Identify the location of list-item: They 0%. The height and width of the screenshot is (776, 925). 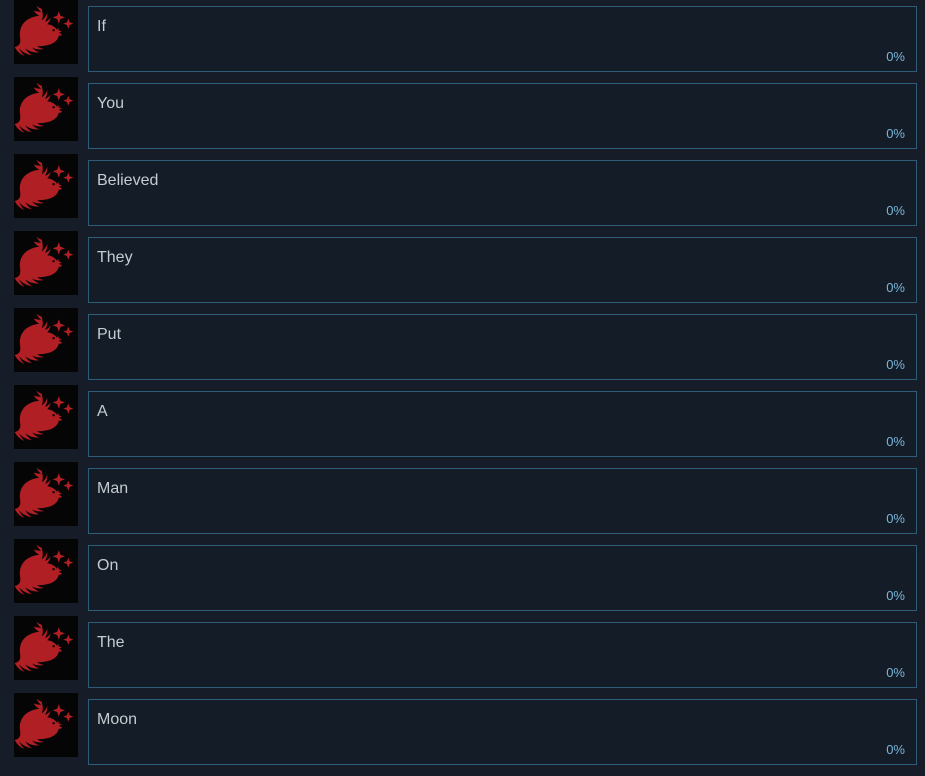
(462, 267).